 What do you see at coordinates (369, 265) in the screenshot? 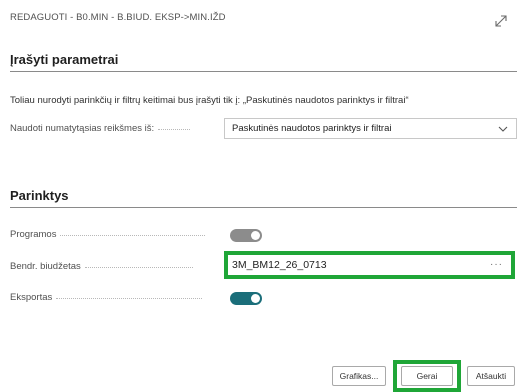
I see `budget-input: 3M_BM12_26_0713 ···` at bounding box center [369, 265].